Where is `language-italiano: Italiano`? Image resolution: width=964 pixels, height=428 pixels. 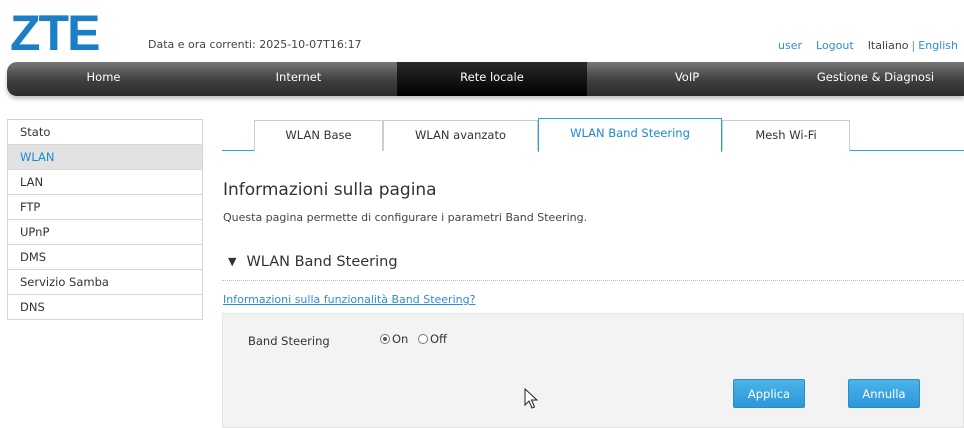 language-italiano: Italiano is located at coordinates (888, 45).